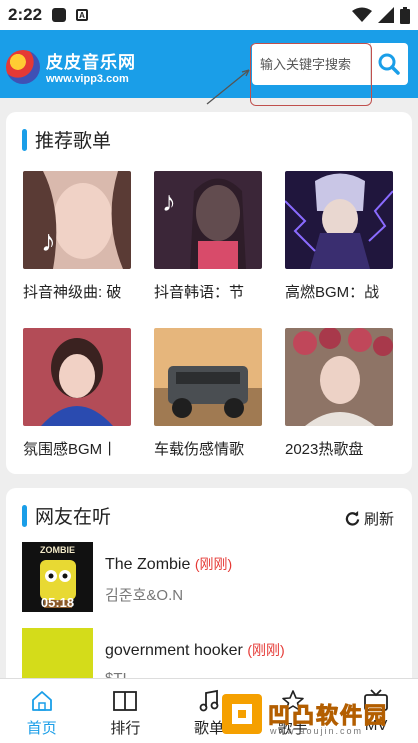  I want to click on signal-icon, so click(386, 15).